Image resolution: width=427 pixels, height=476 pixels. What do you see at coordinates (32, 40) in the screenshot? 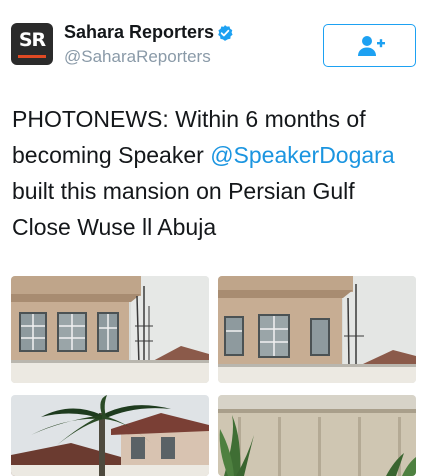
I see `avatar-initials: SR` at bounding box center [32, 40].